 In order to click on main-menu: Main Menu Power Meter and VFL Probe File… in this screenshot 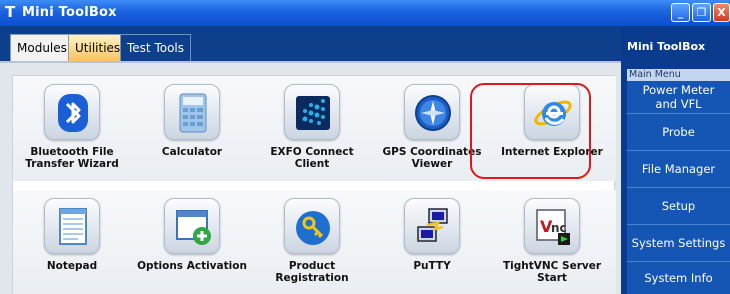, I will do `click(678, 181)`.